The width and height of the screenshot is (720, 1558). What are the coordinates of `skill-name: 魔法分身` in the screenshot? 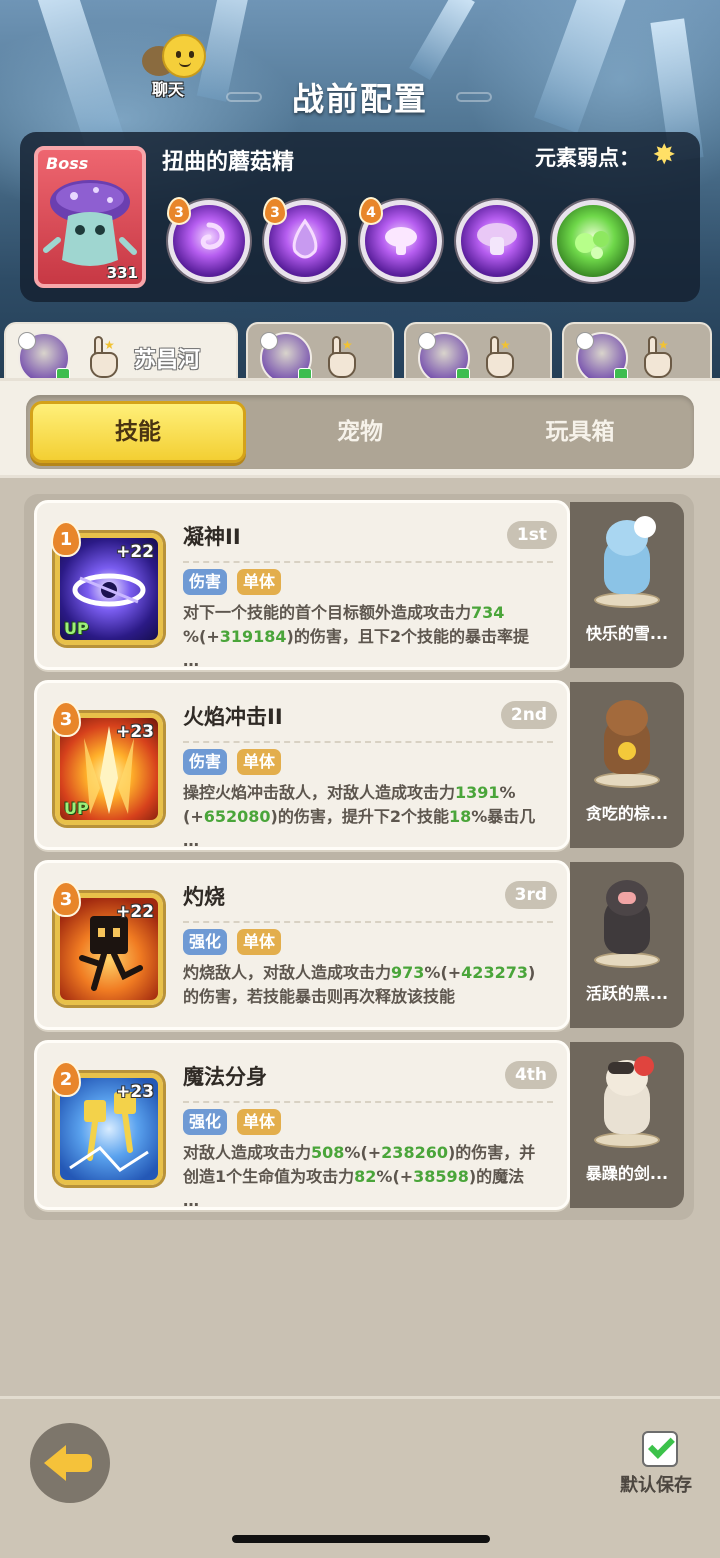 It's located at (225, 1077).